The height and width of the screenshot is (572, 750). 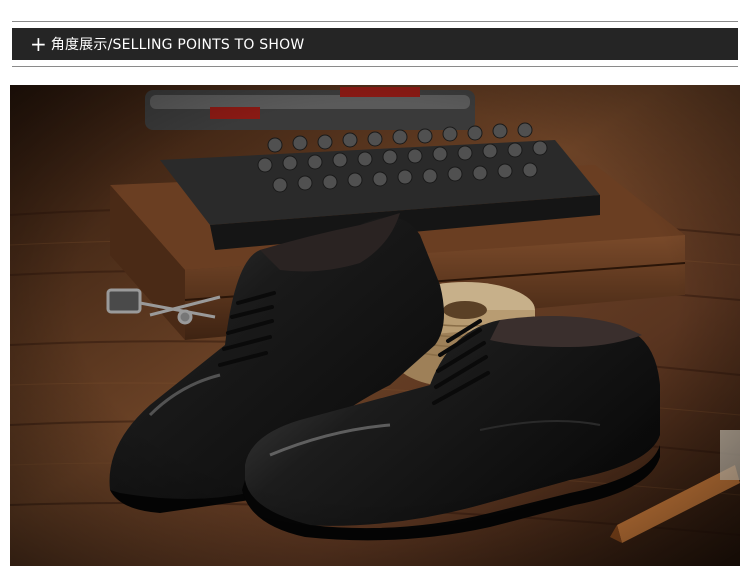 What do you see at coordinates (375, 66) in the screenshot?
I see `bottom-divider` at bounding box center [375, 66].